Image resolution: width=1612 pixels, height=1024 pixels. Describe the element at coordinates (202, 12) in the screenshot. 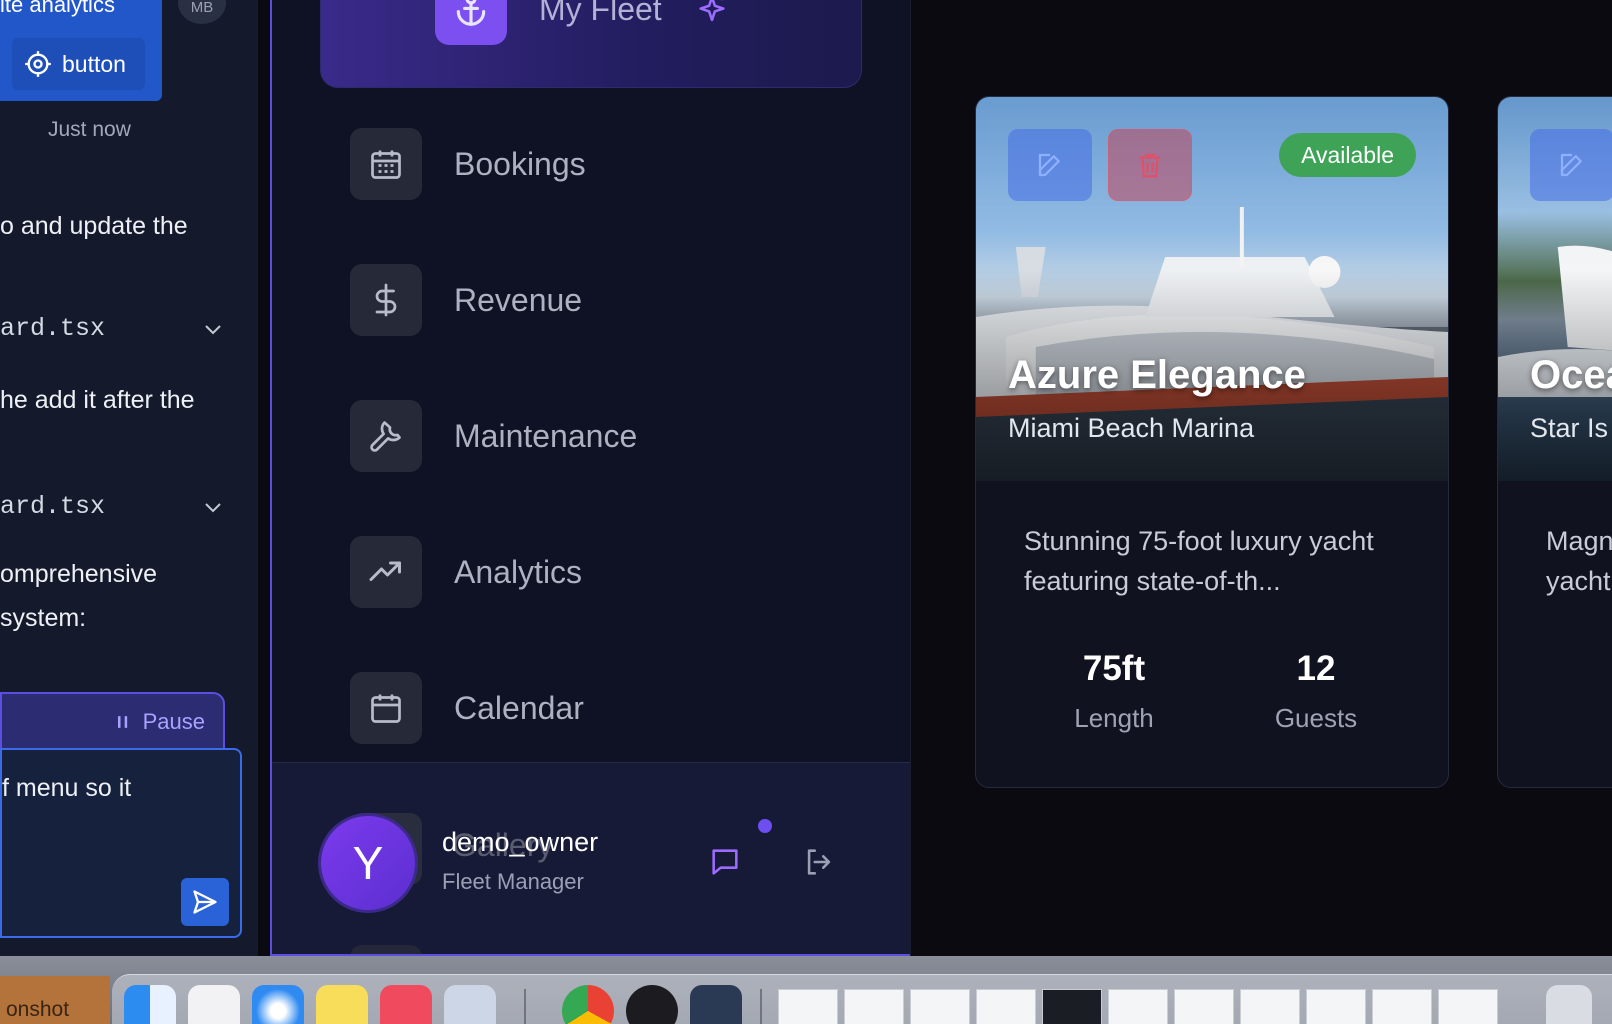

I see `avatar: MB` at that location.